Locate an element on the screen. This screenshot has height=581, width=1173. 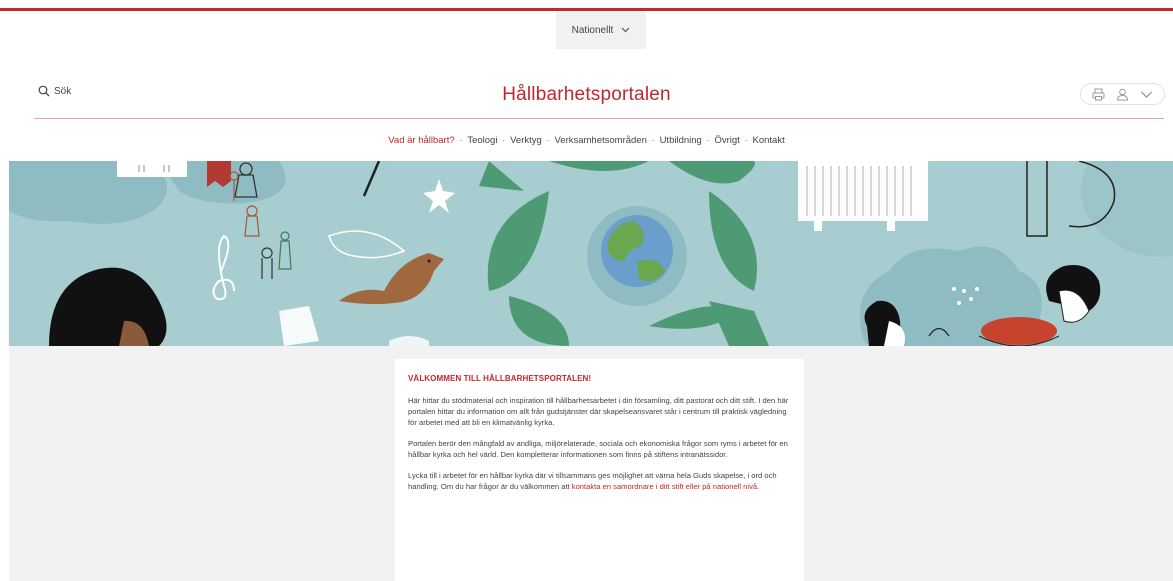
print-button is located at coordinates (1098, 94).